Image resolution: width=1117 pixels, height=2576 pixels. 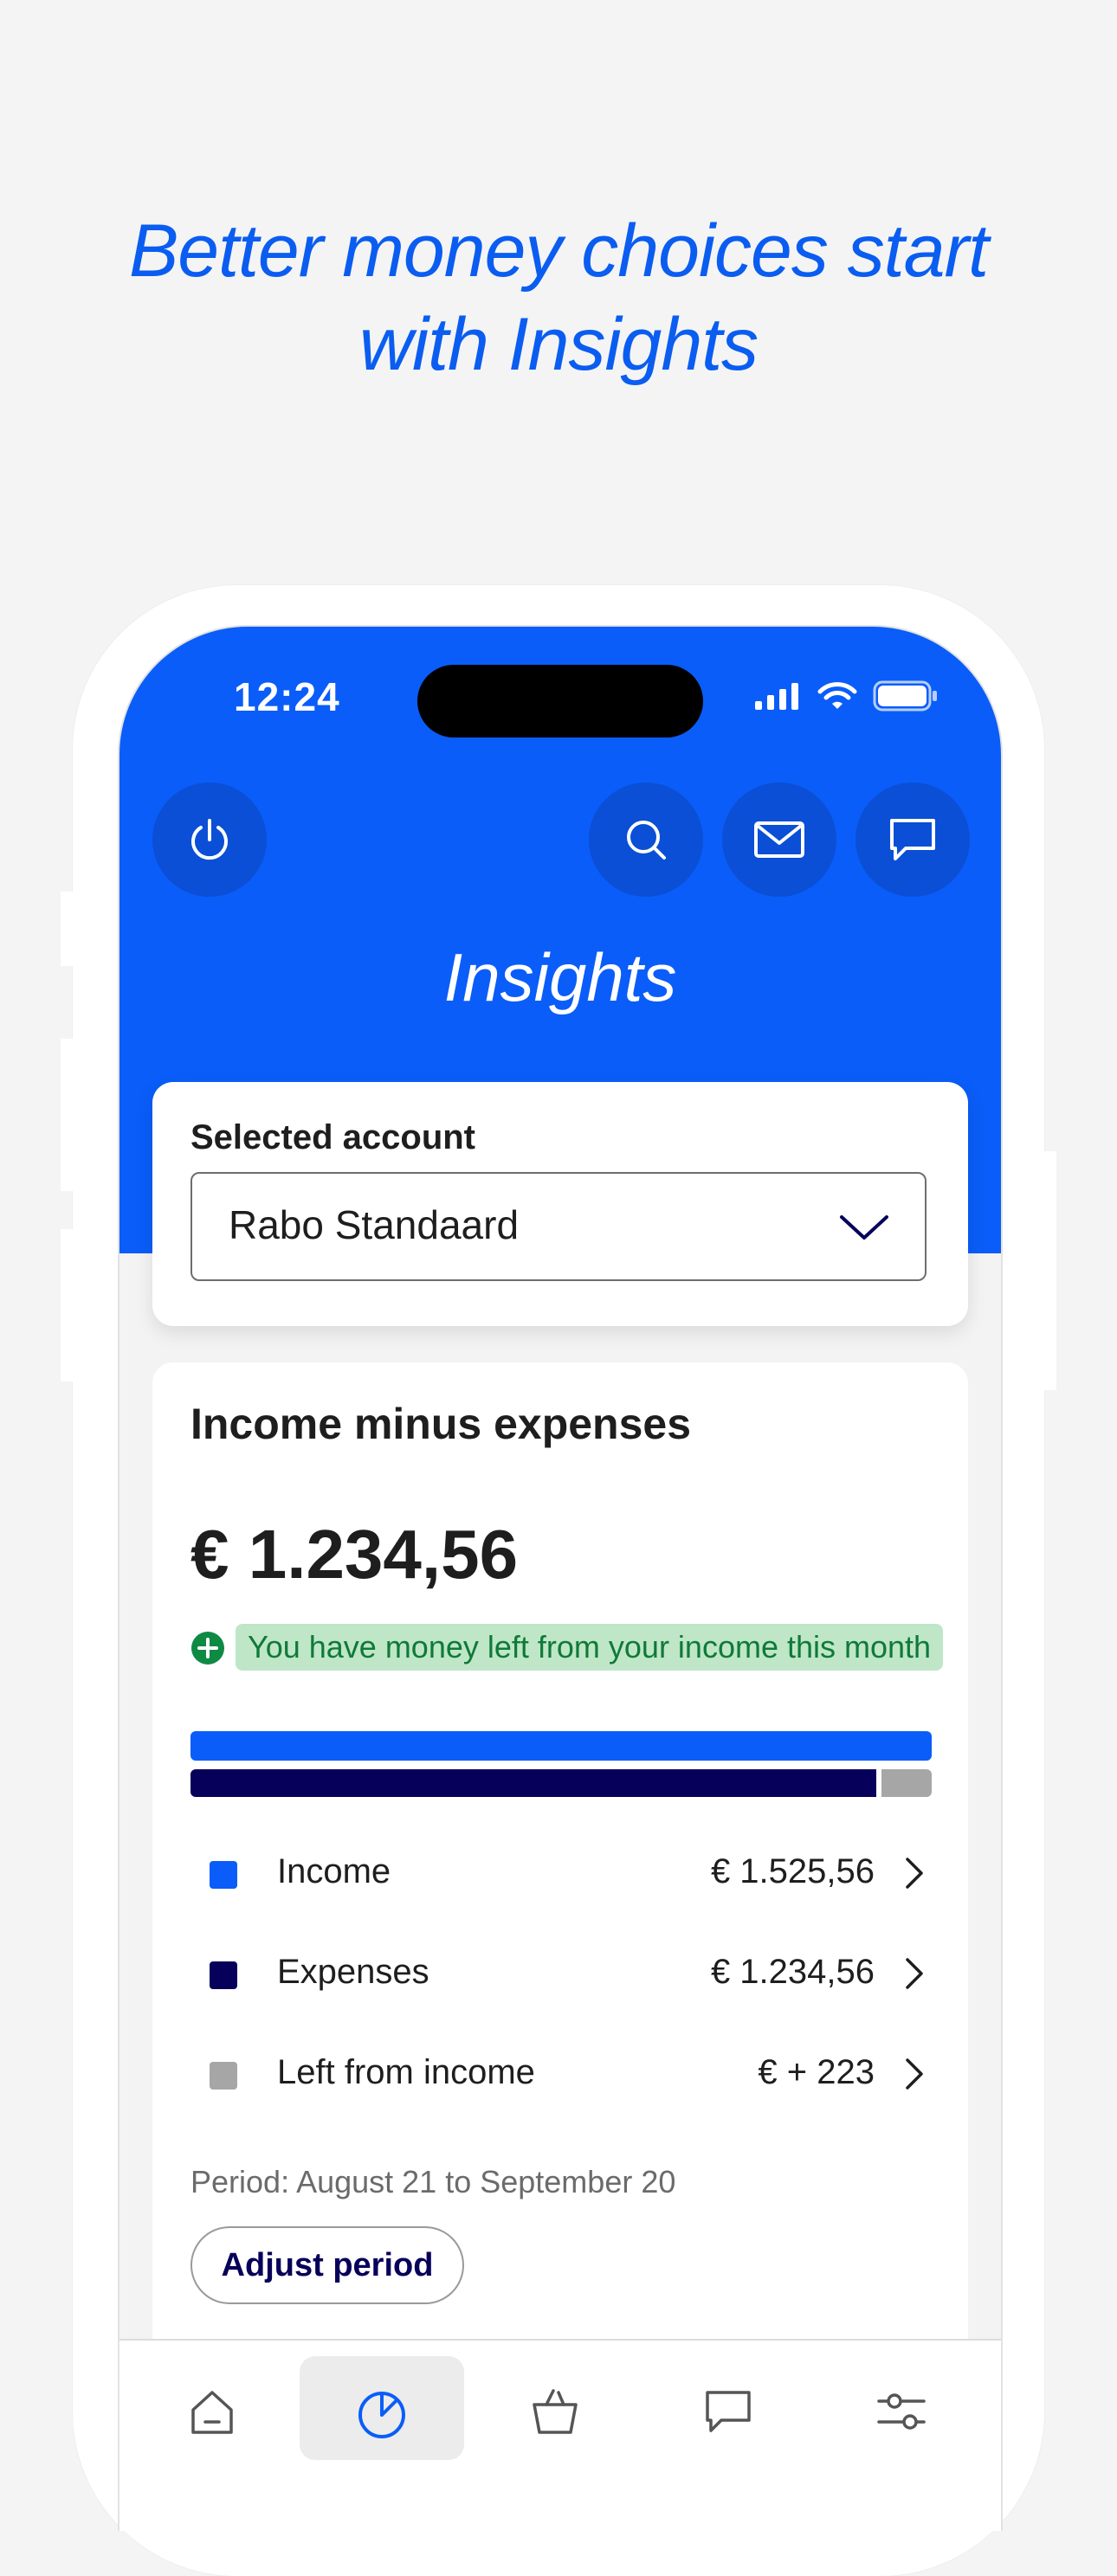 I want to click on account-card: Selected account Rabo Standaard, so click(x=560, y=1204).